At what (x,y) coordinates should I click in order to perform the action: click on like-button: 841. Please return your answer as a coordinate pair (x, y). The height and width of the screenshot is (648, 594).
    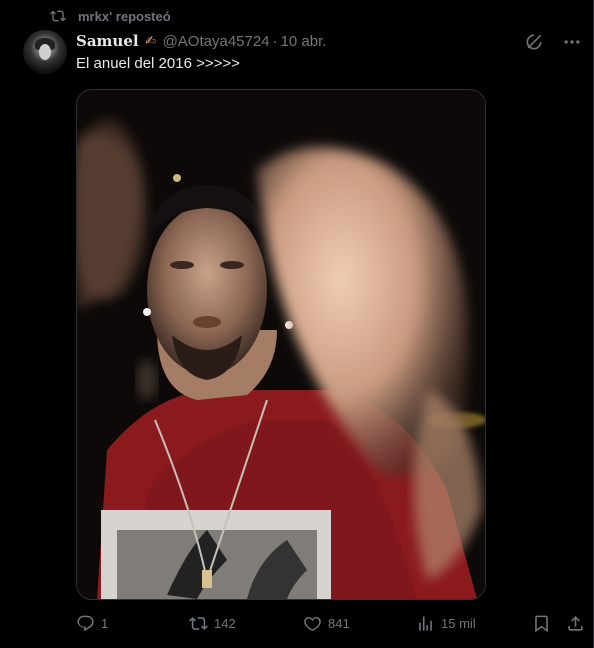
    Looking at the image, I should click on (326, 623).